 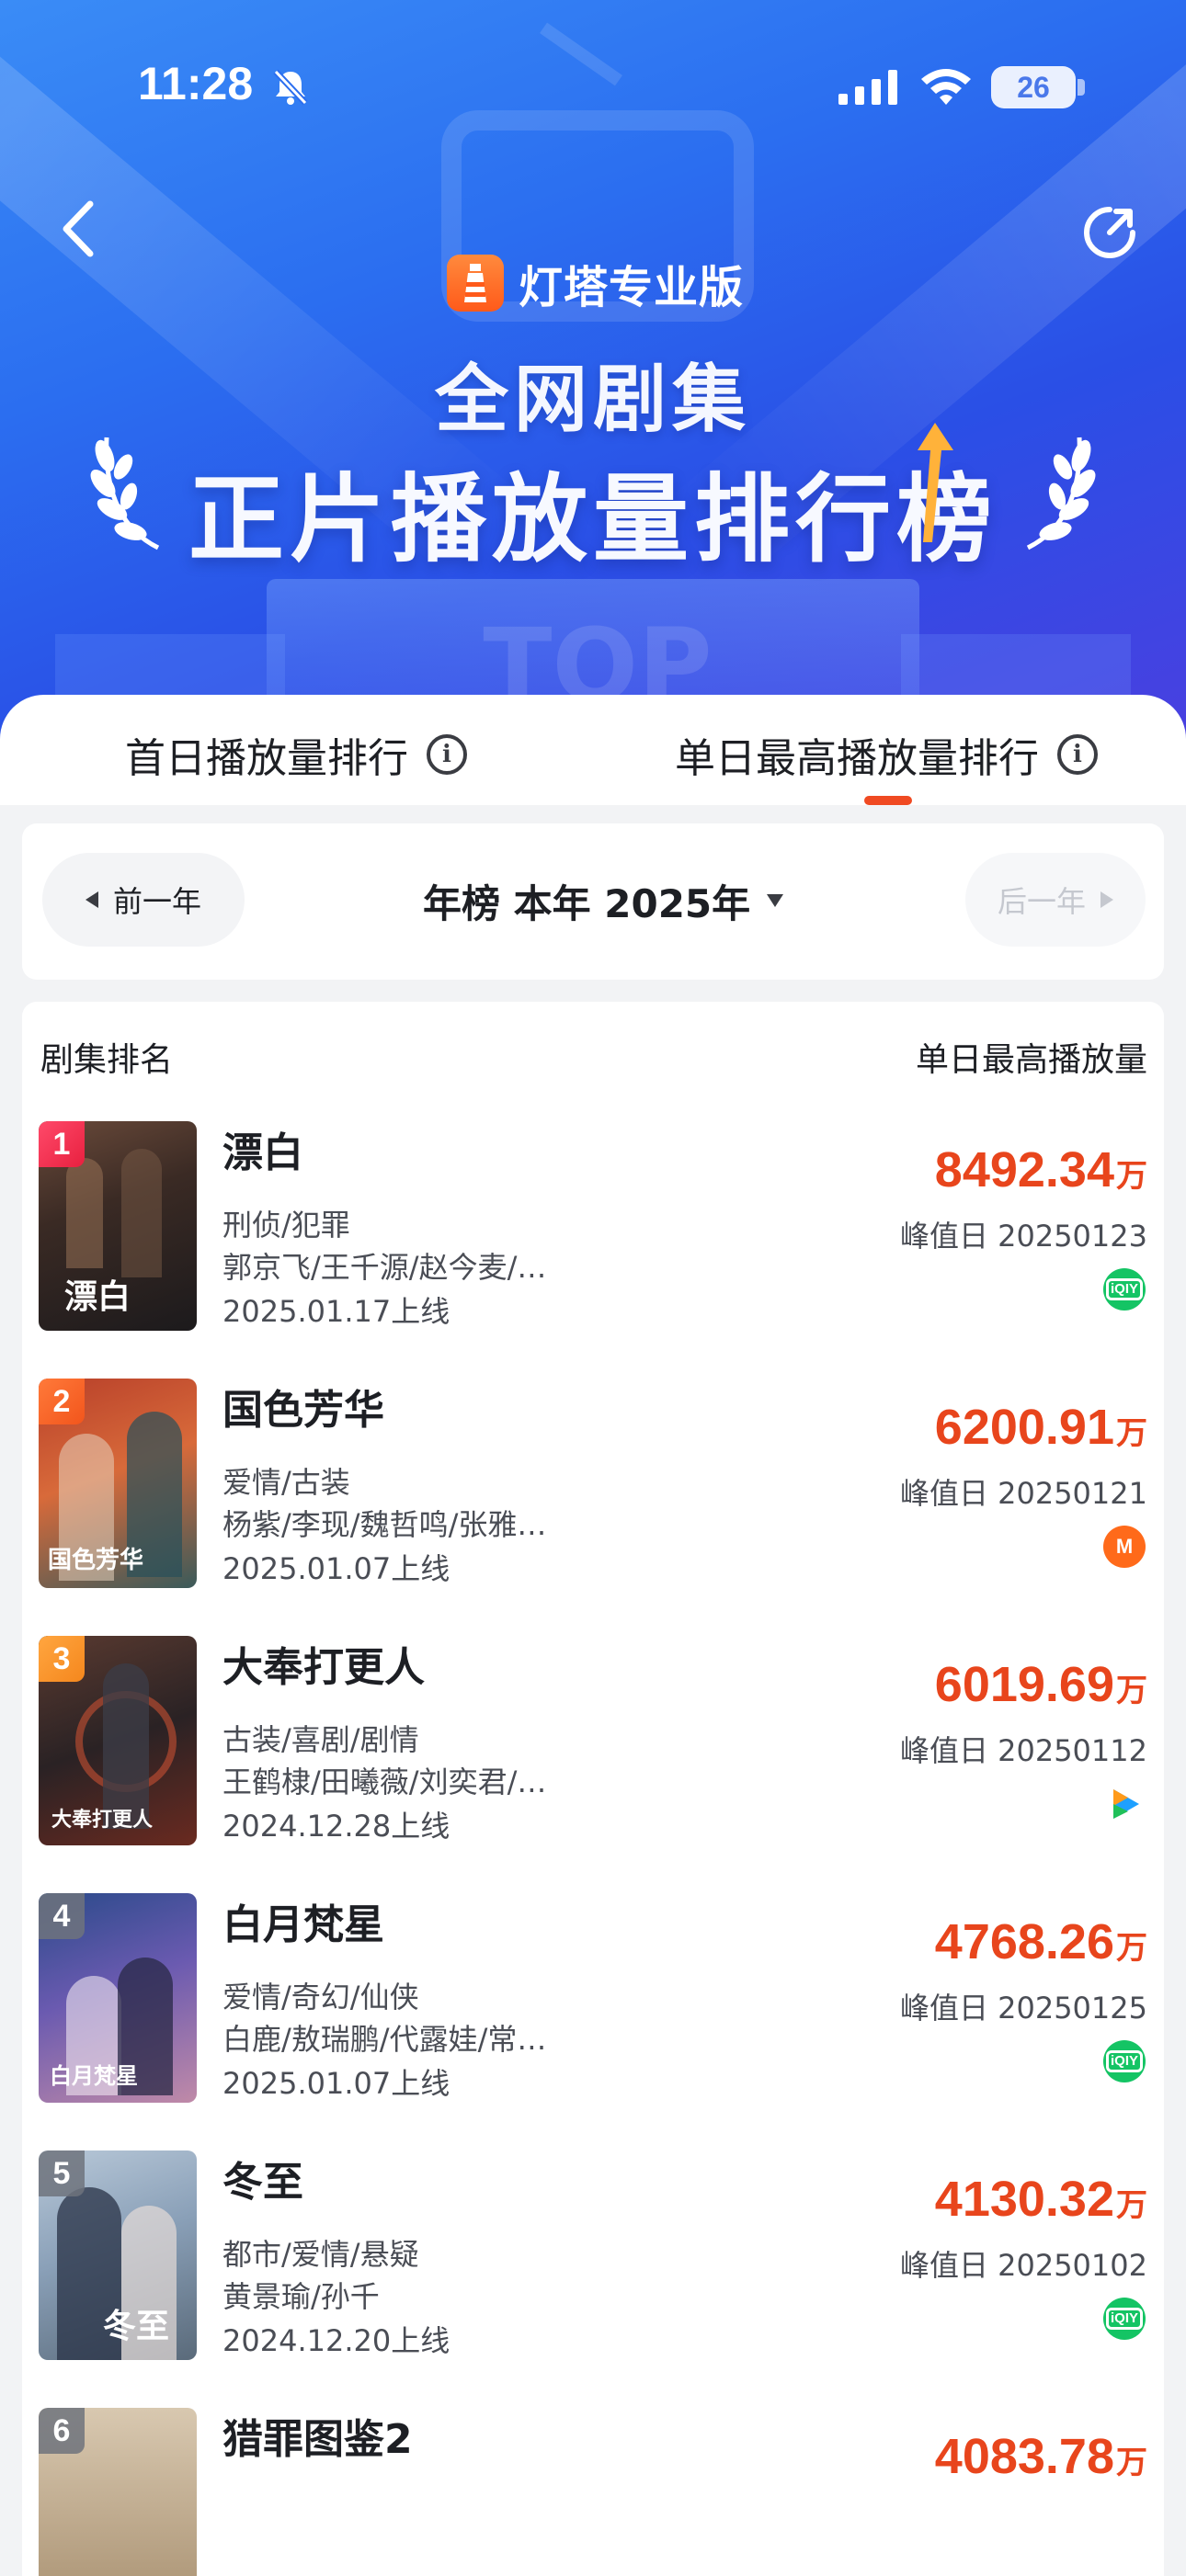 What do you see at coordinates (1106, 900) in the screenshot?
I see `caret-right-icon` at bounding box center [1106, 900].